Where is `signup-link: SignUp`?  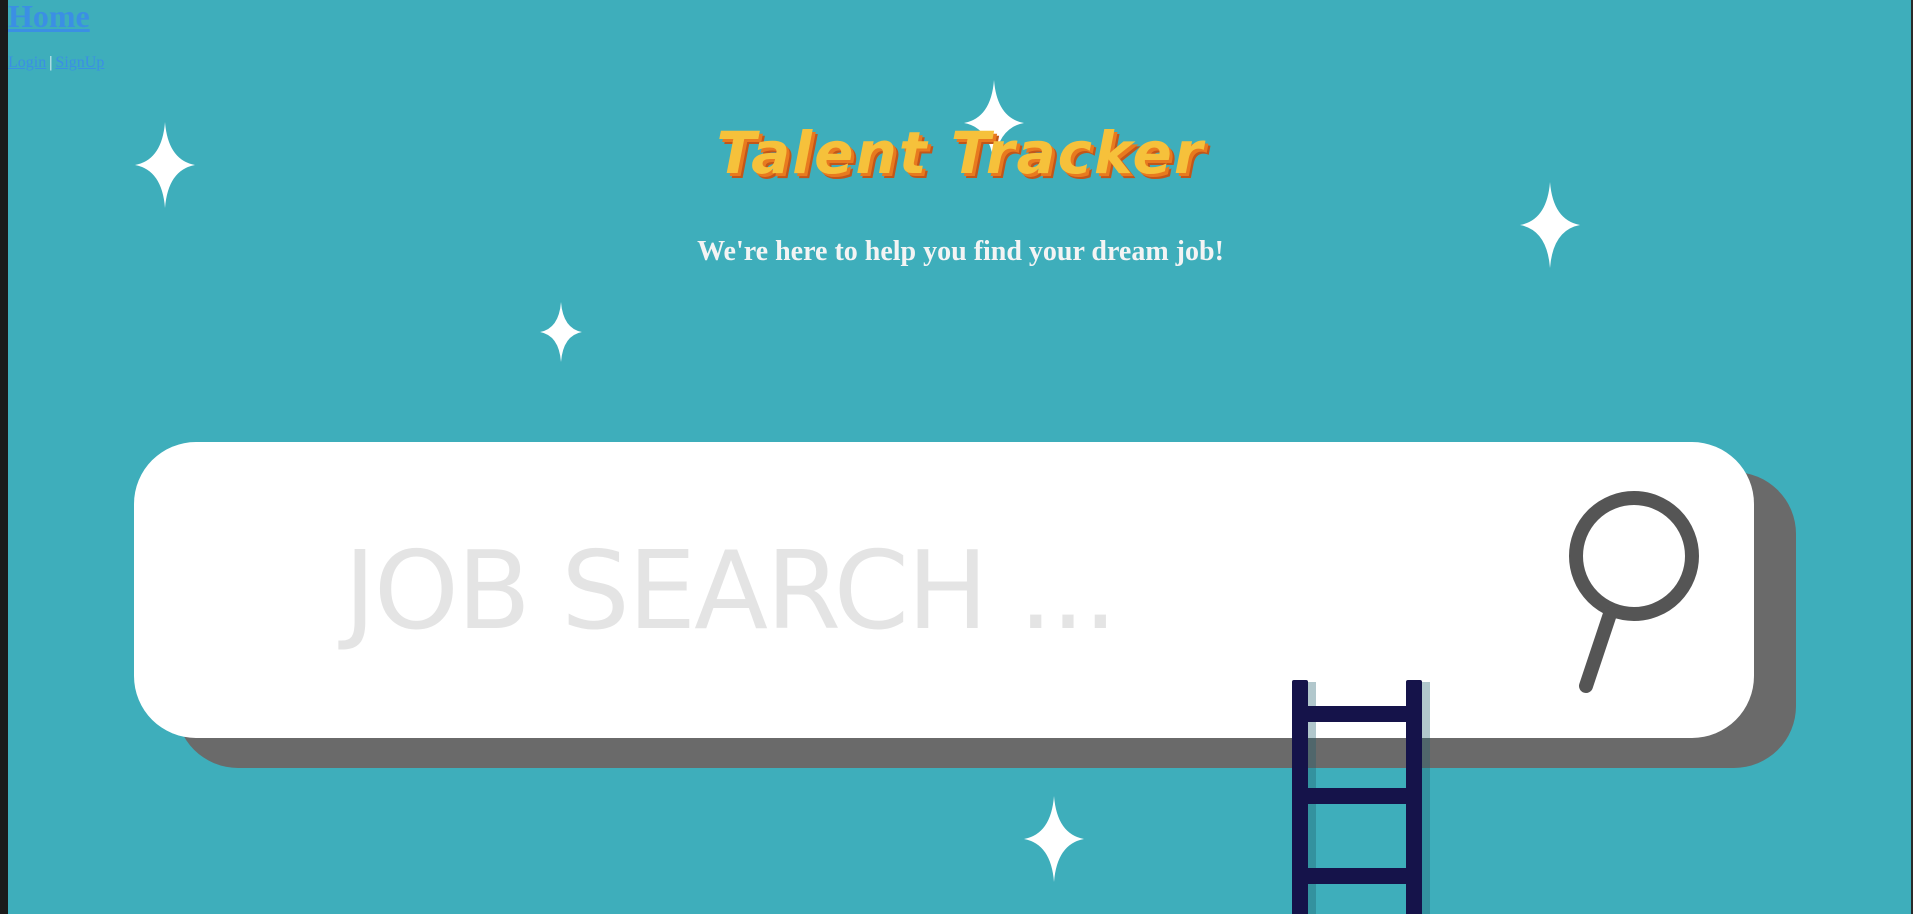 signup-link: SignUp is located at coordinates (79, 62).